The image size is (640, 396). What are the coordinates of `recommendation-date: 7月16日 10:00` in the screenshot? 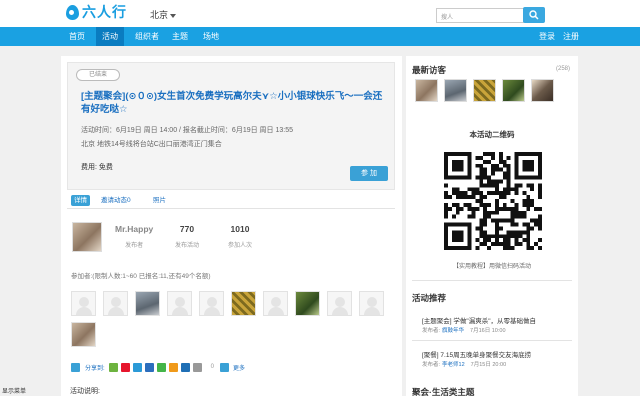 It's located at (488, 331).